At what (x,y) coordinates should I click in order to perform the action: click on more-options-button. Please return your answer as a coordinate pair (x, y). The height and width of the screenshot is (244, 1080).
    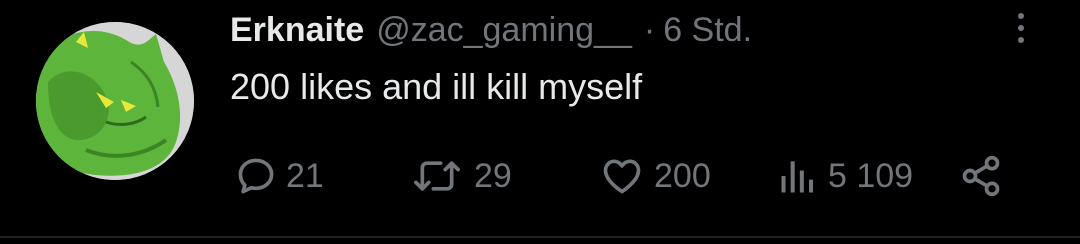
    Looking at the image, I should click on (1021, 28).